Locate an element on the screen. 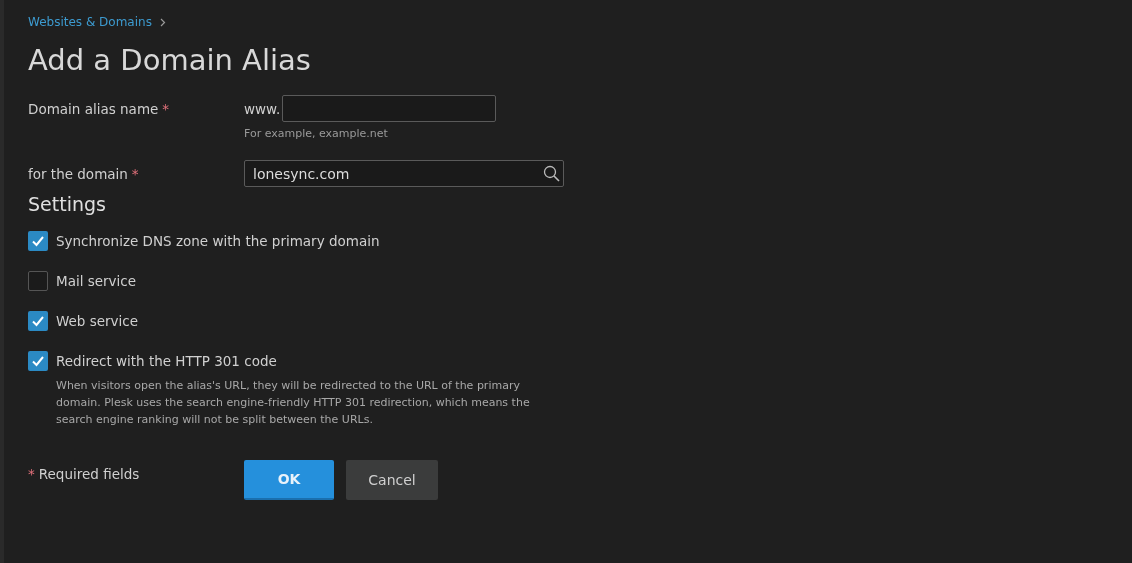  field-label: for the domain is located at coordinates (78, 174).